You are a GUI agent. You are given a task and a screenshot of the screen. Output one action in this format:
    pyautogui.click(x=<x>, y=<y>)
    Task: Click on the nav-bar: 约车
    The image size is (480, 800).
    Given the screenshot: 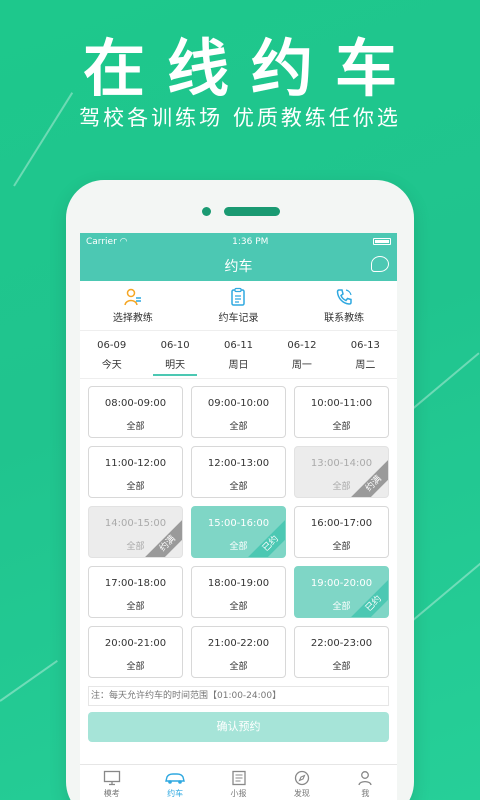 What is the action you would take?
    pyautogui.click(x=238, y=265)
    